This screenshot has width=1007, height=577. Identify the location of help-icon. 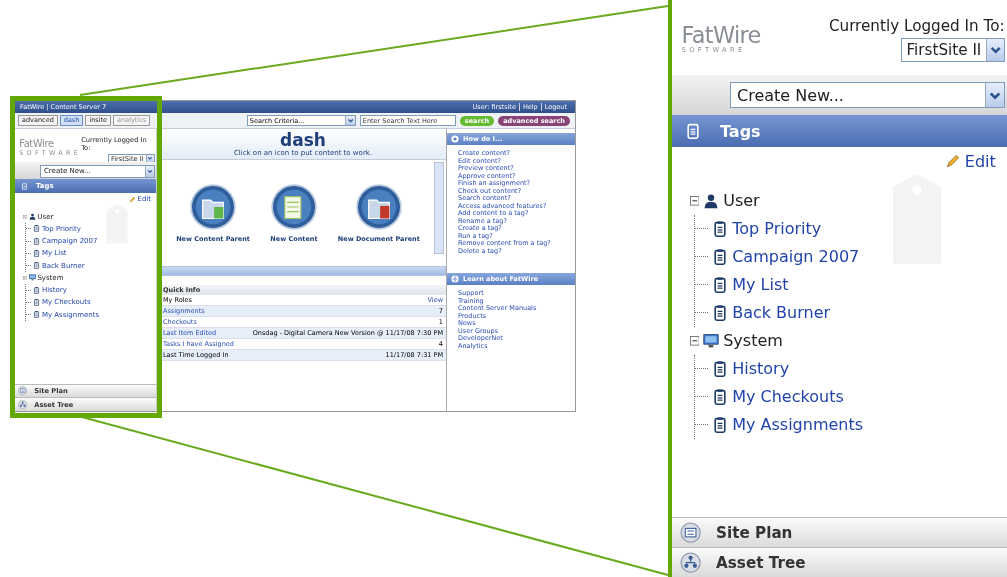
(455, 139).